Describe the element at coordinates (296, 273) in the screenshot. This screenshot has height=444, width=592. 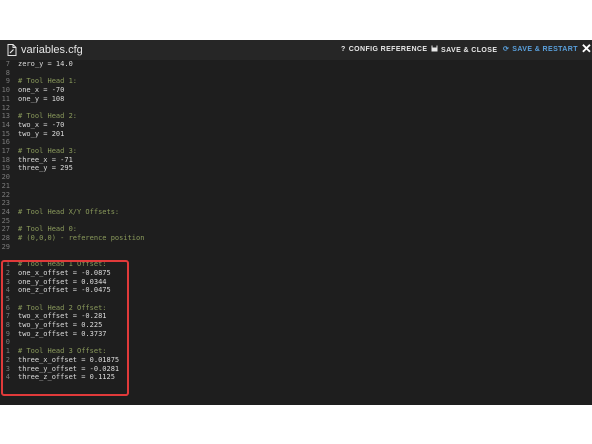
I see `code-line: 2 one_x_offset = -0.0875` at that location.